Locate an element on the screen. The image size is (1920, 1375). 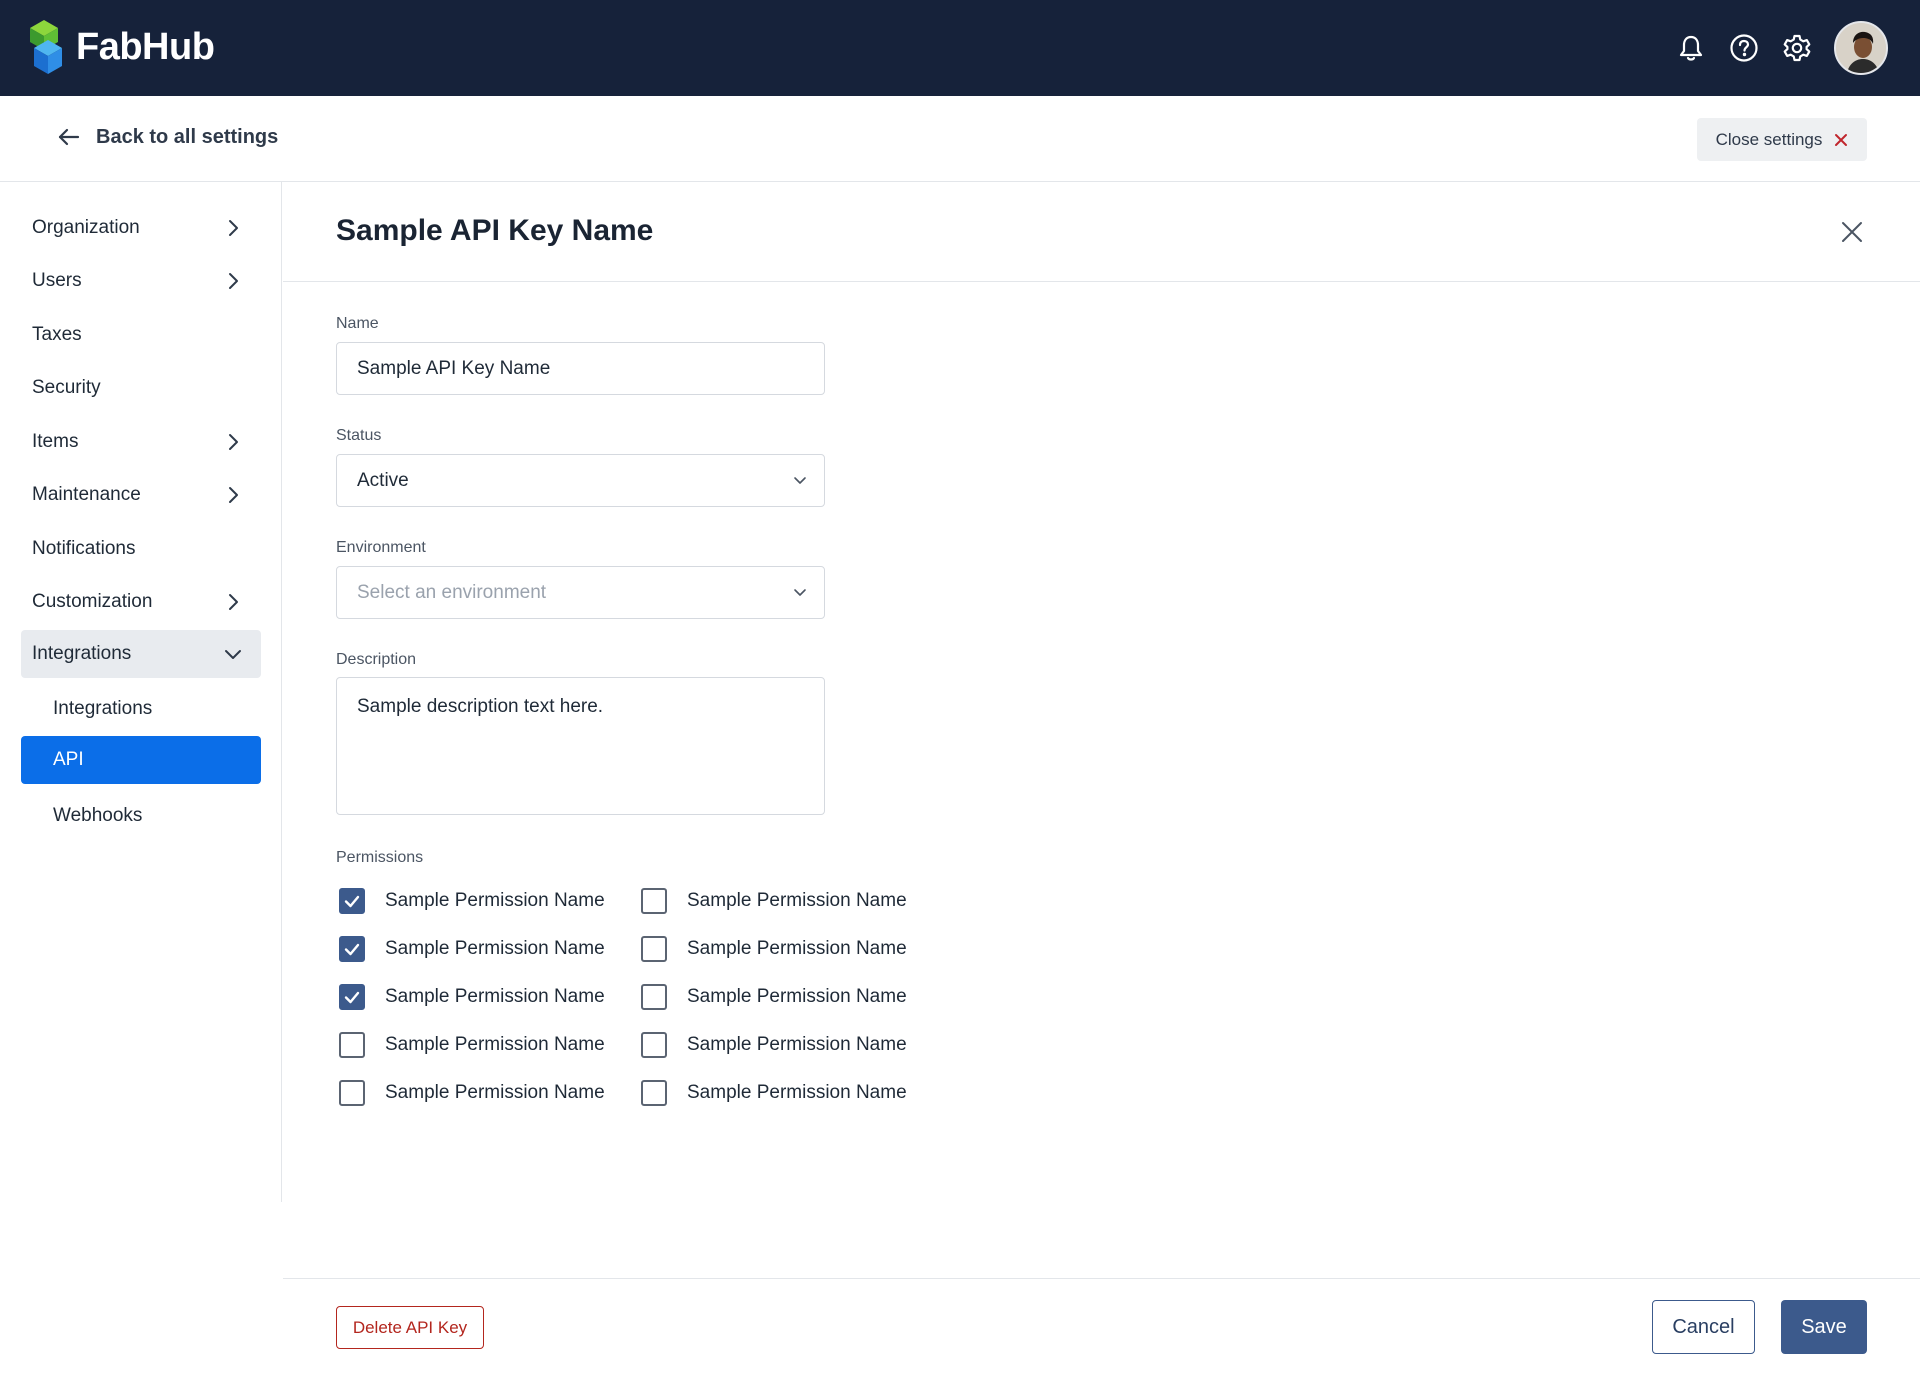
back-link-label: Back to all settings is located at coordinates (187, 136).